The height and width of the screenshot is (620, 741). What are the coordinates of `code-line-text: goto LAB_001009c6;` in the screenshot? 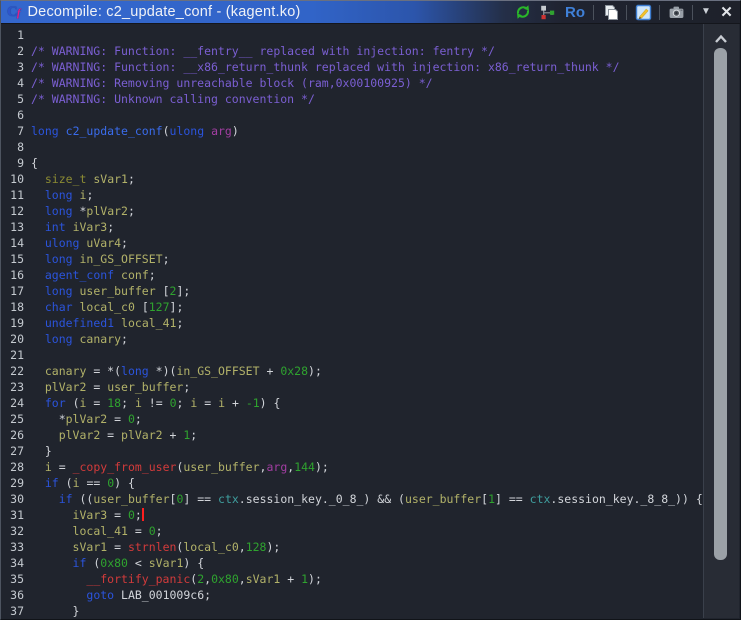 It's located at (121, 595).